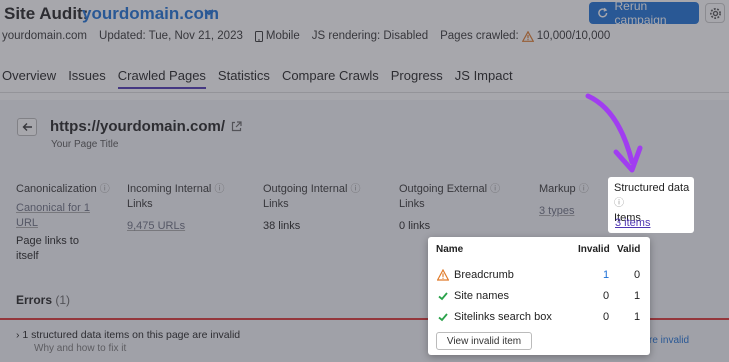  Describe the element at coordinates (539, 276) in the screenshot. I see `table-row: Breadcrumb 1 0` at that location.